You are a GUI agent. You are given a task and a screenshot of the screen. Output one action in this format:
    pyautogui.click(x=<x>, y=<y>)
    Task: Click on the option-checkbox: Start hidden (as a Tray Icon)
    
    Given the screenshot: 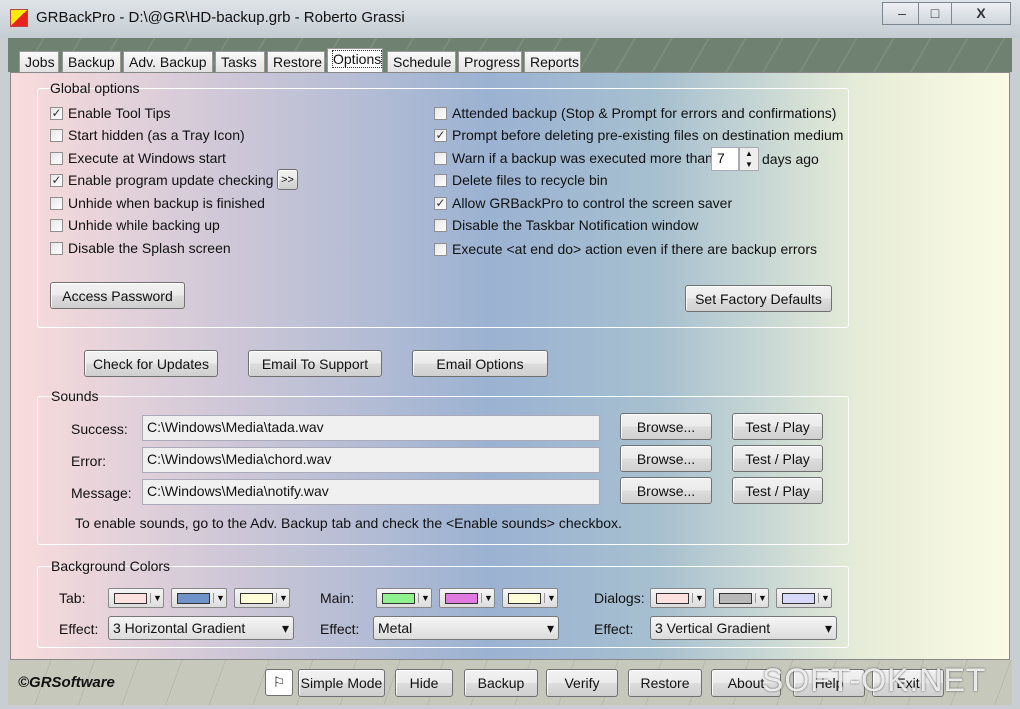 What is the action you would take?
    pyautogui.click(x=147, y=135)
    